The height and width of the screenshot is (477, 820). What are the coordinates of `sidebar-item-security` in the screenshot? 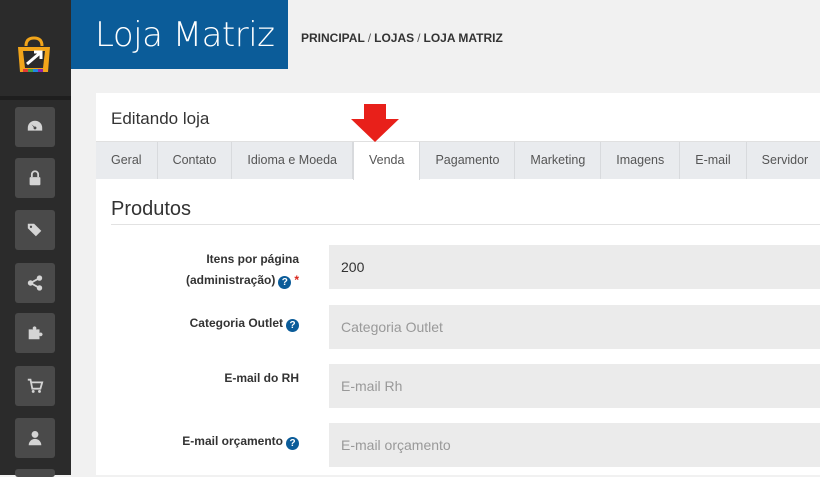 It's located at (35, 178).